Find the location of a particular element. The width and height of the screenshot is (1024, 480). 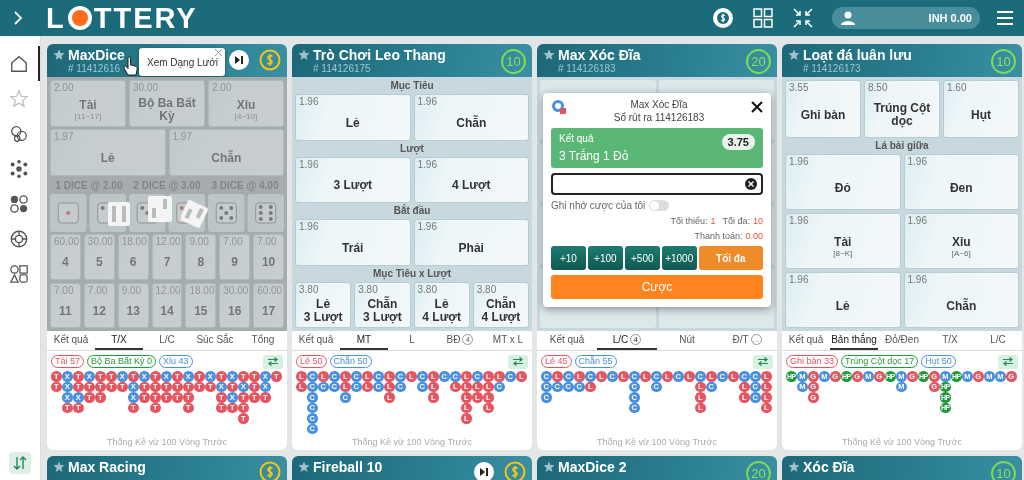

tab: Súc Sắc is located at coordinates (215, 340).